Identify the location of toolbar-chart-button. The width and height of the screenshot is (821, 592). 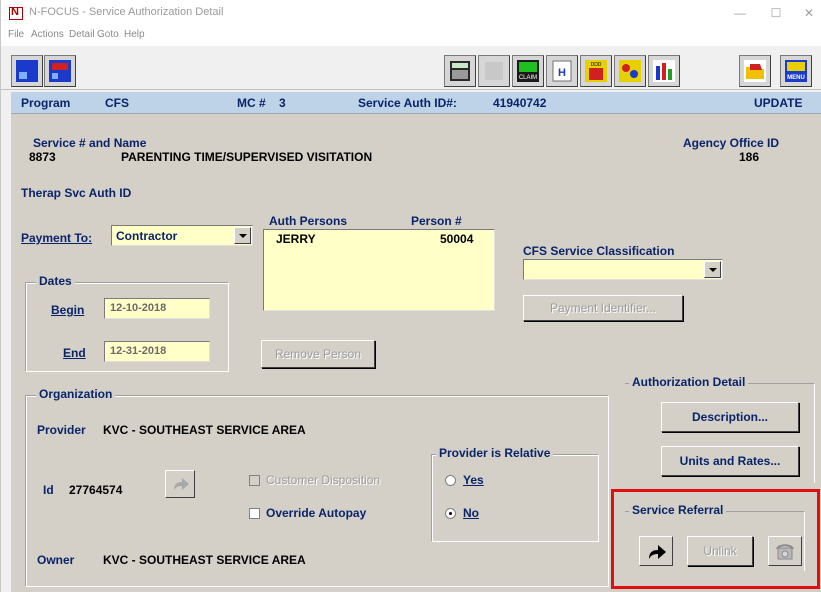
(664, 71).